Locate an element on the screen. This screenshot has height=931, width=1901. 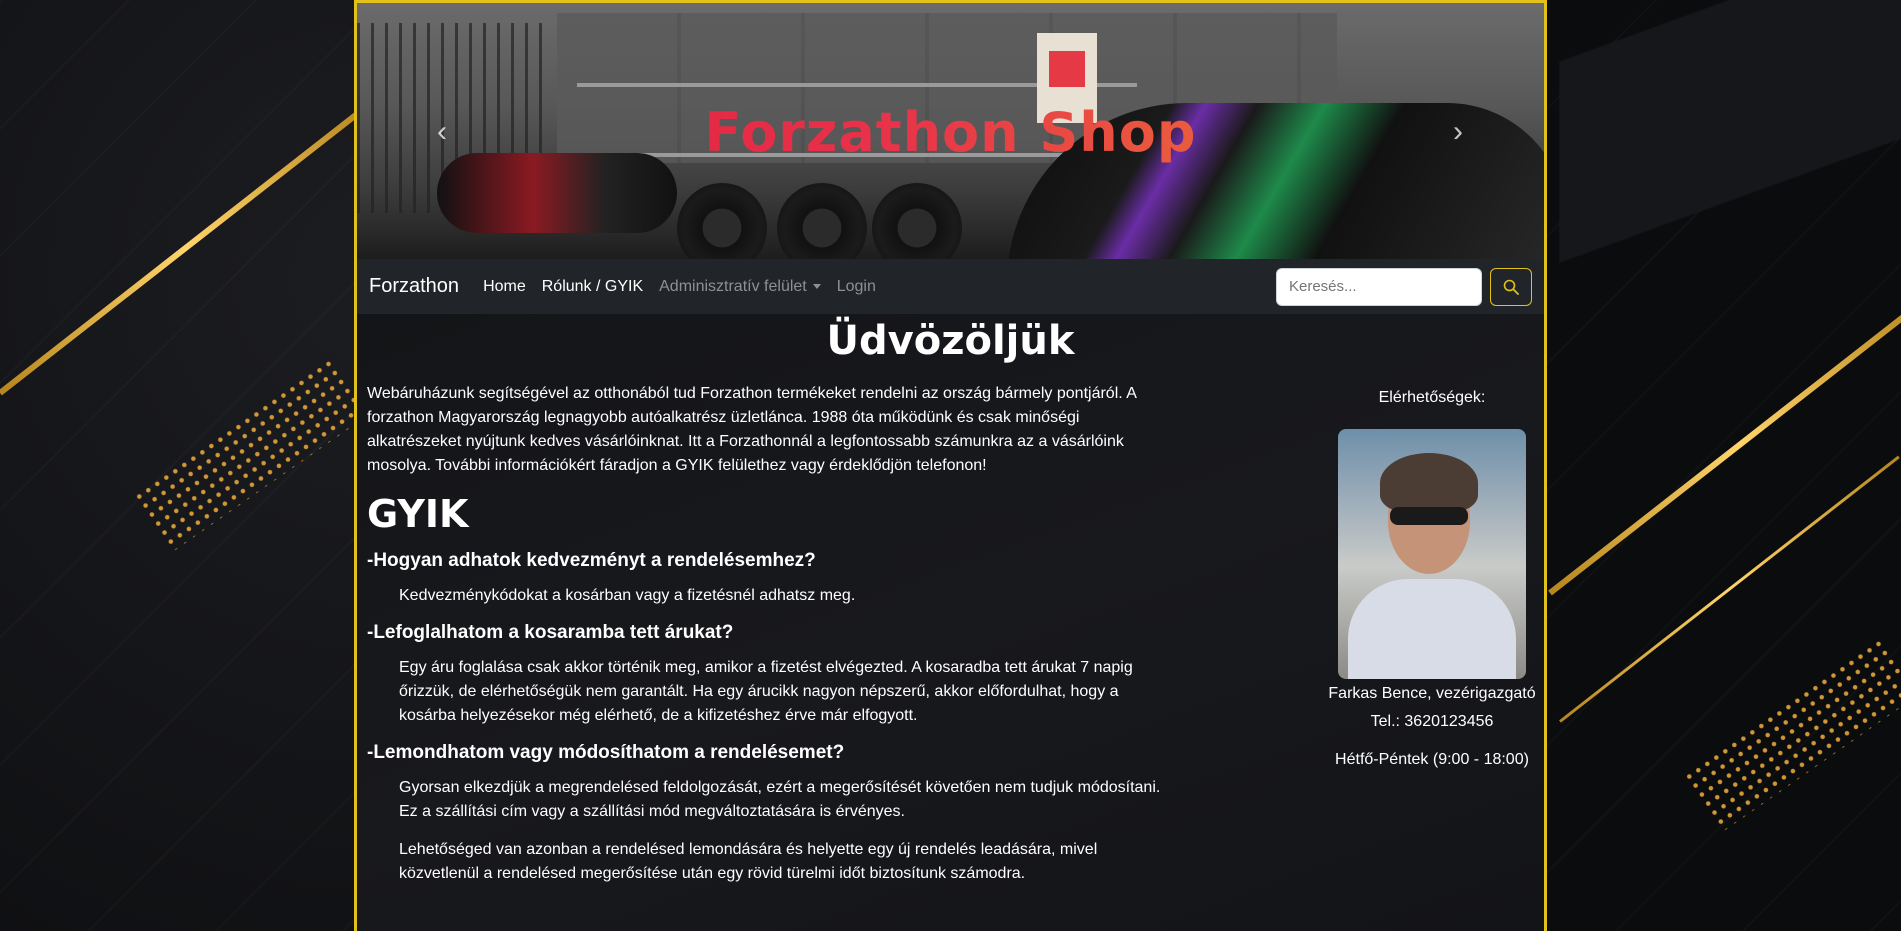
faq-title: GYIK is located at coordinates (418, 514).